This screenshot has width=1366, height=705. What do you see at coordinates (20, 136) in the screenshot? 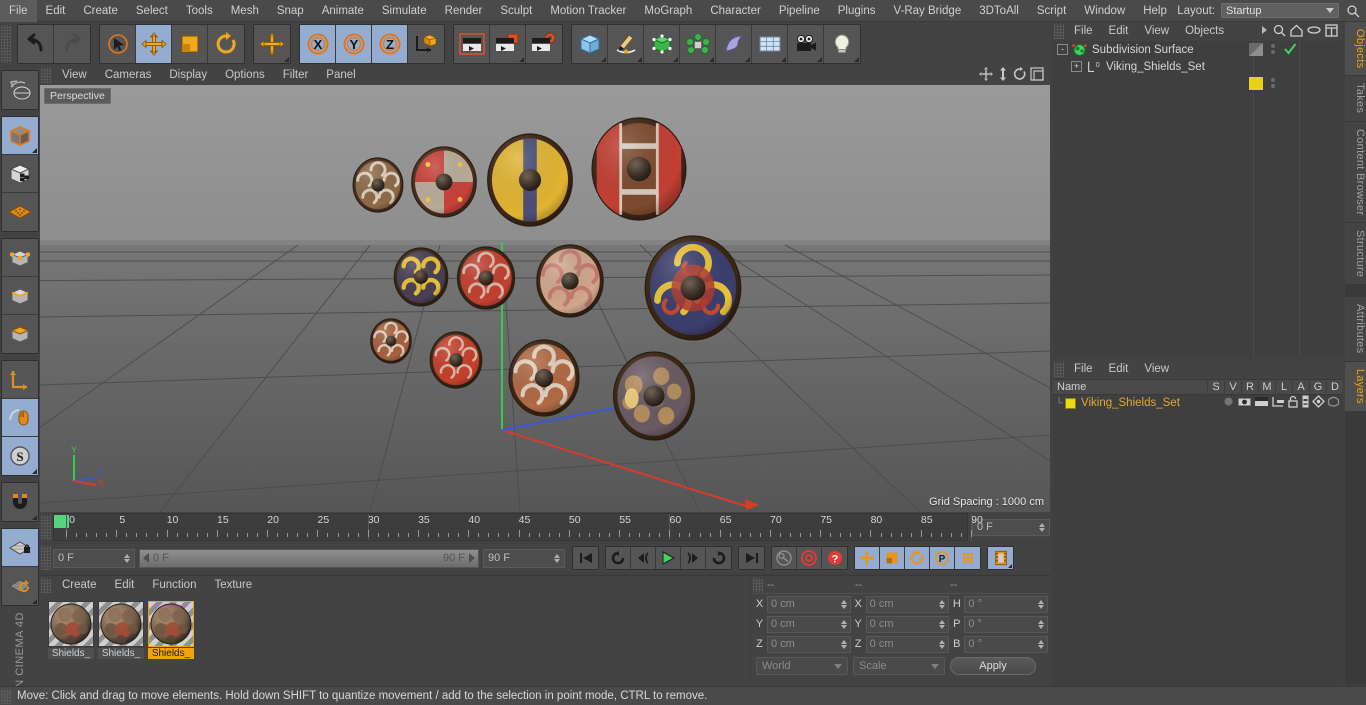
I see `make-editable-button` at bounding box center [20, 136].